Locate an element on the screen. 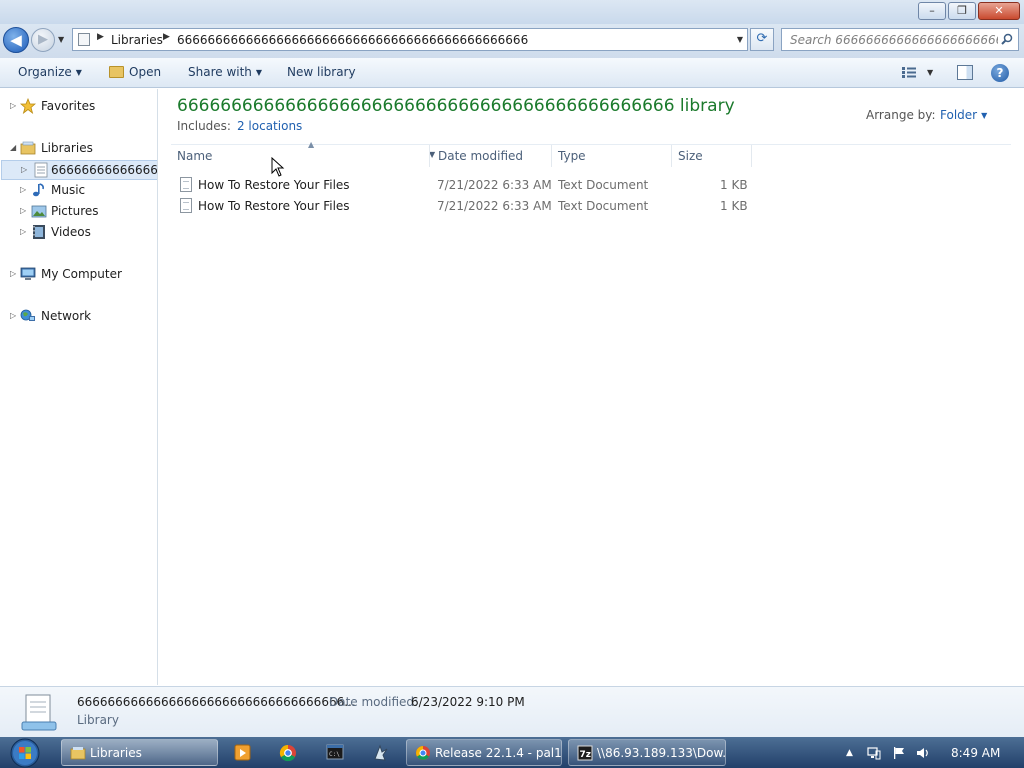  libraries-icon is located at coordinates (28, 148).